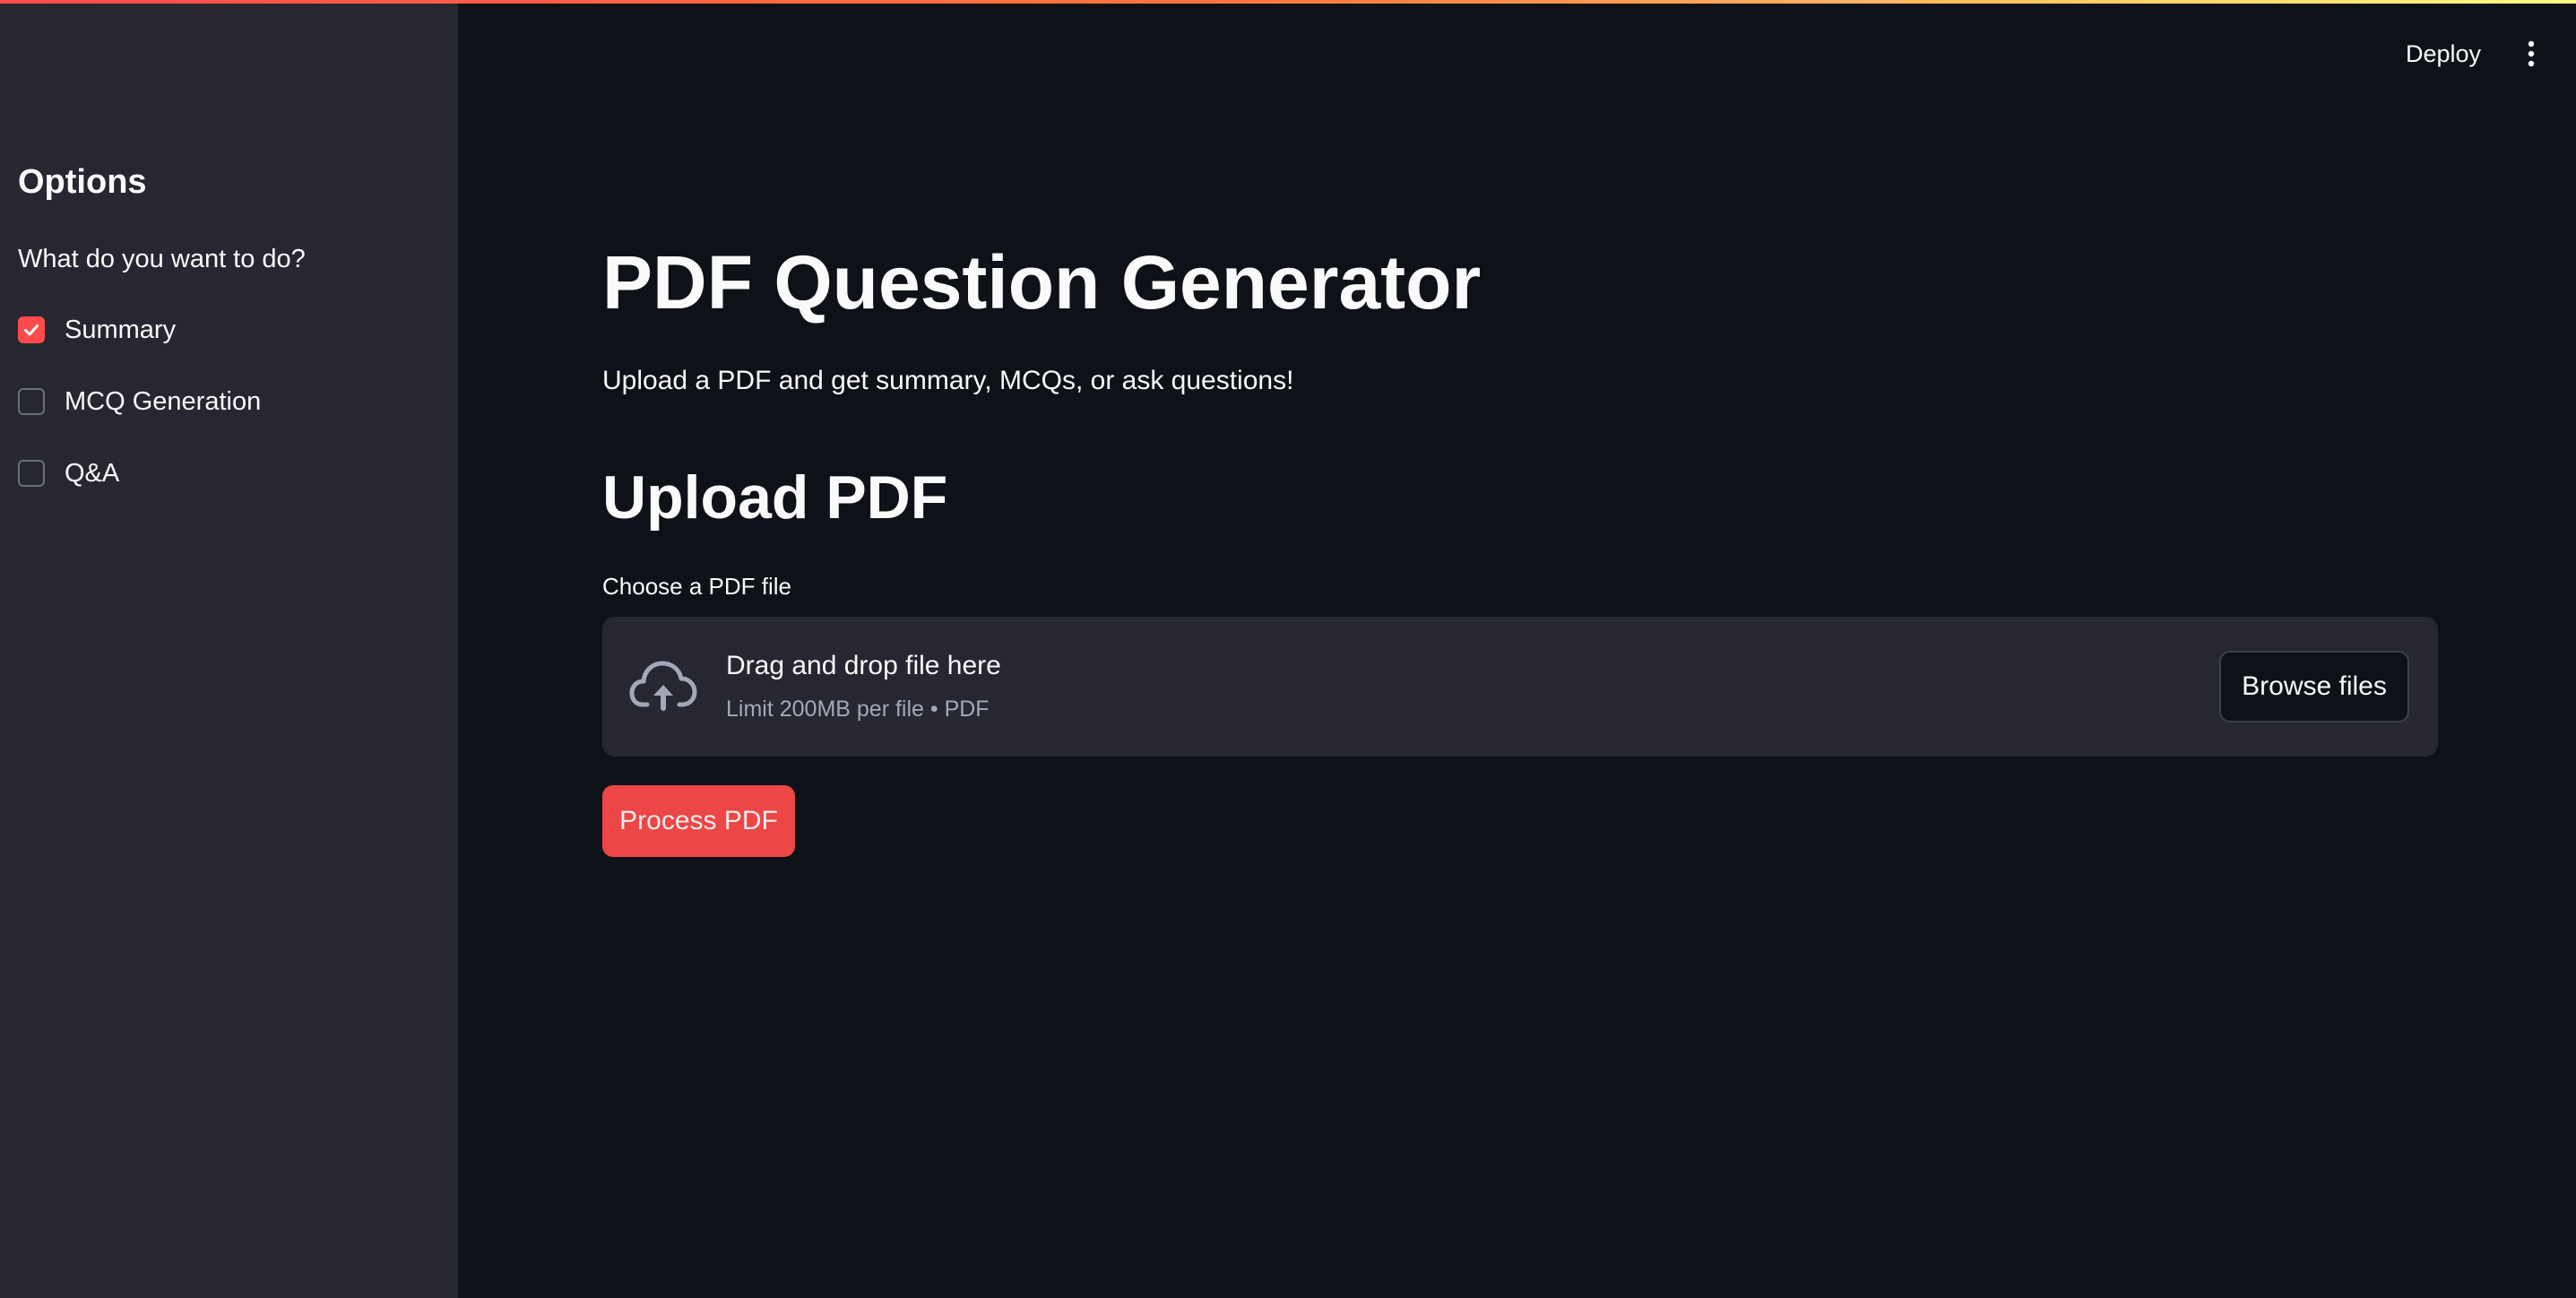 The image size is (2576, 1298). I want to click on summary-label: Summary, so click(121, 330).